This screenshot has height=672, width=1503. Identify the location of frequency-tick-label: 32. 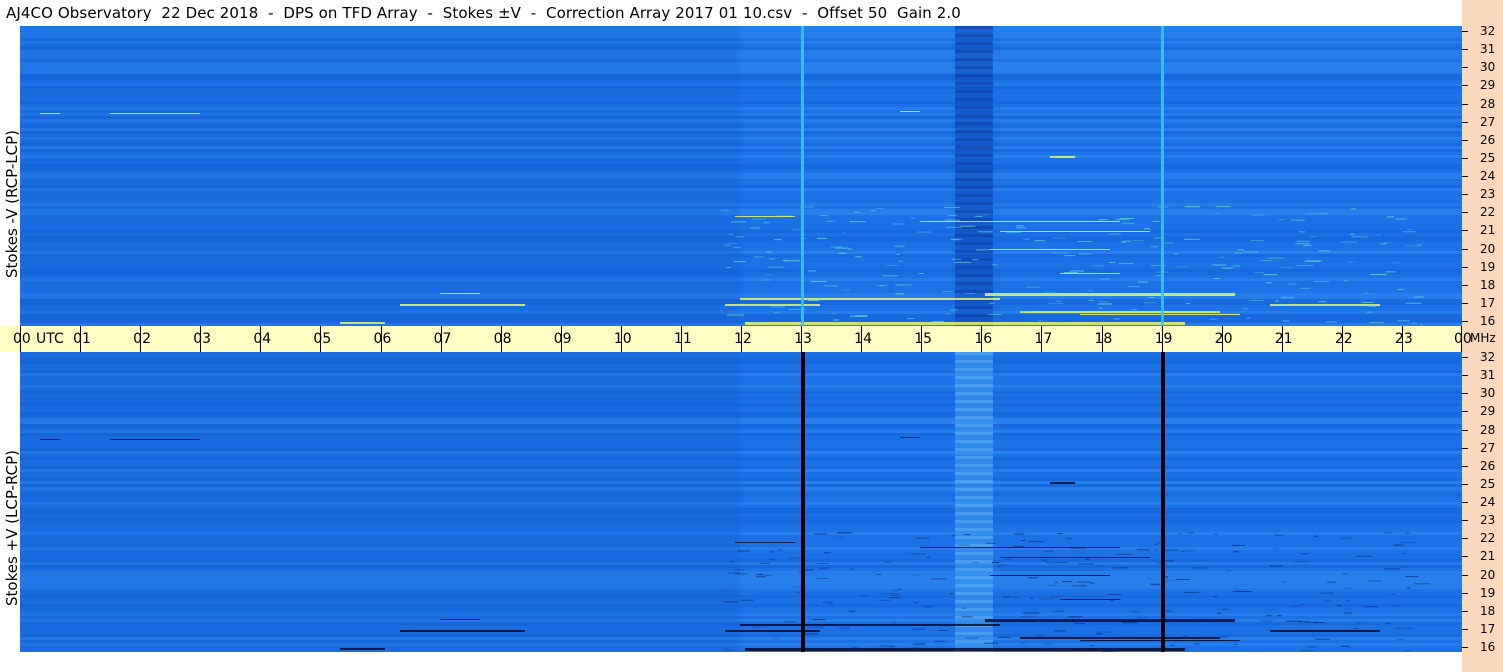
(1488, 357).